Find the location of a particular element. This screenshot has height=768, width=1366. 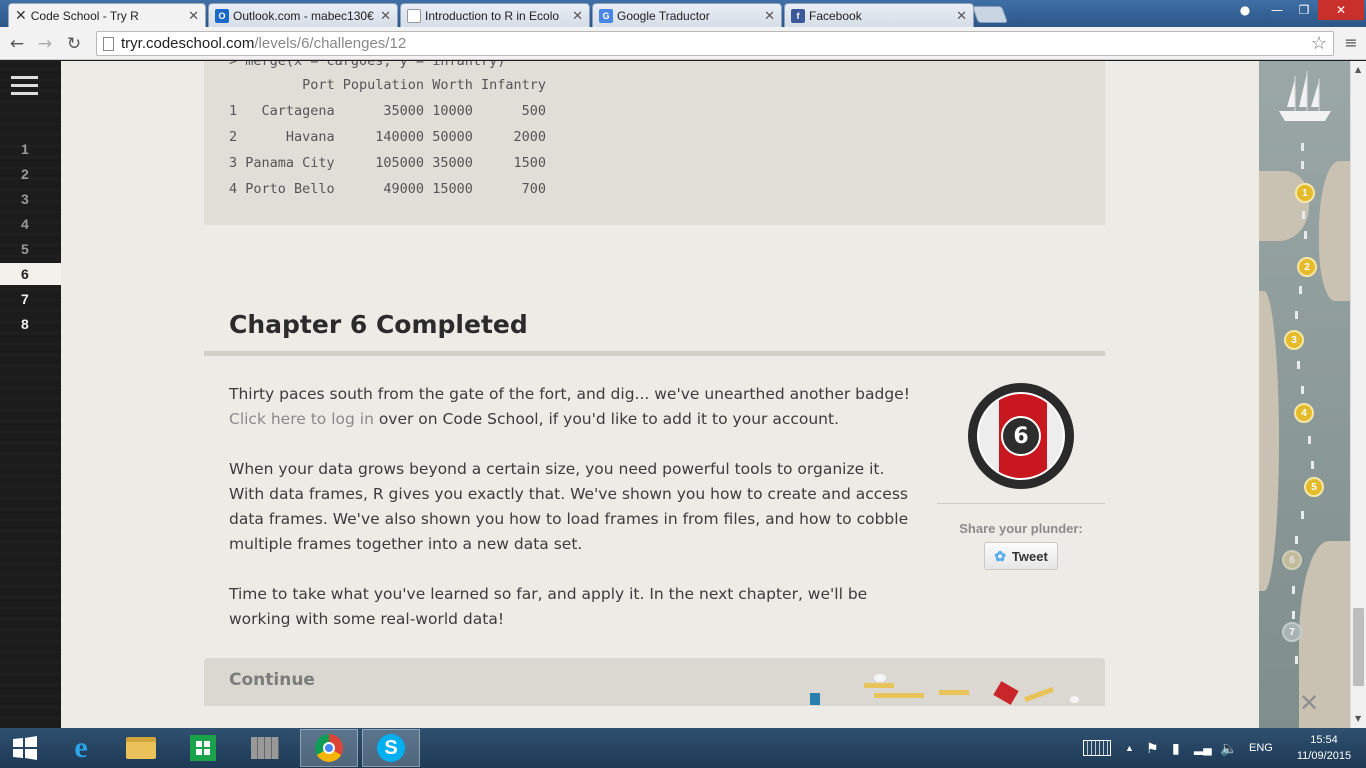

google-translate-icon: G is located at coordinates (606, 15).